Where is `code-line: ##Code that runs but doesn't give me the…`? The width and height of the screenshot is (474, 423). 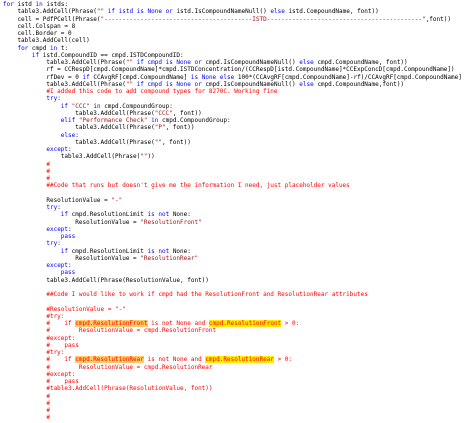
code-line: ##Code that runs but doesn't give me the… is located at coordinates (237, 185).